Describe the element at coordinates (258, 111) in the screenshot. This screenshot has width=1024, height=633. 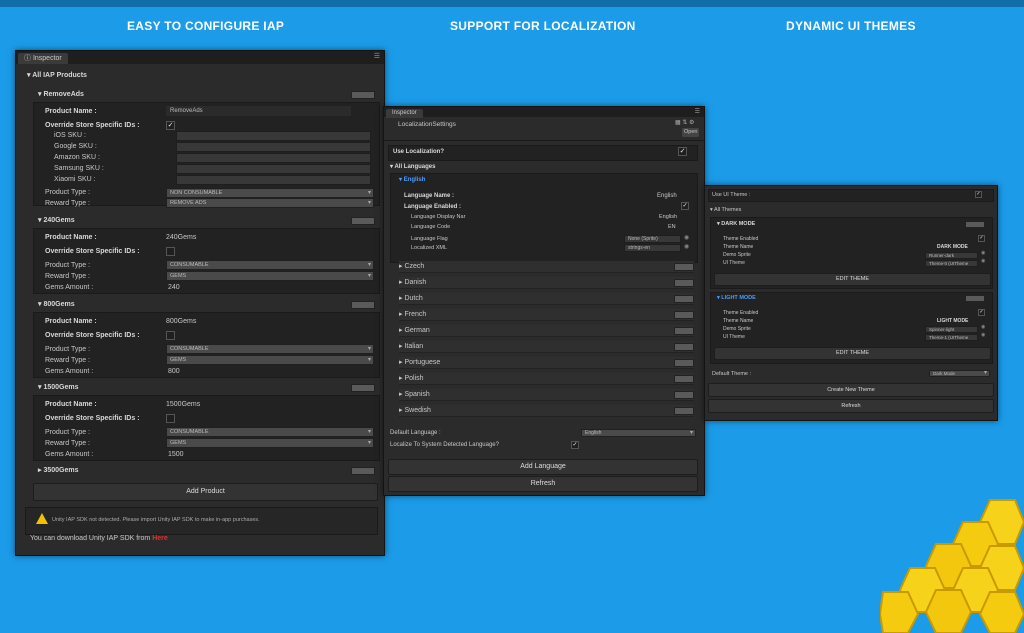
I see `product-name-field: RemoveAds` at that location.